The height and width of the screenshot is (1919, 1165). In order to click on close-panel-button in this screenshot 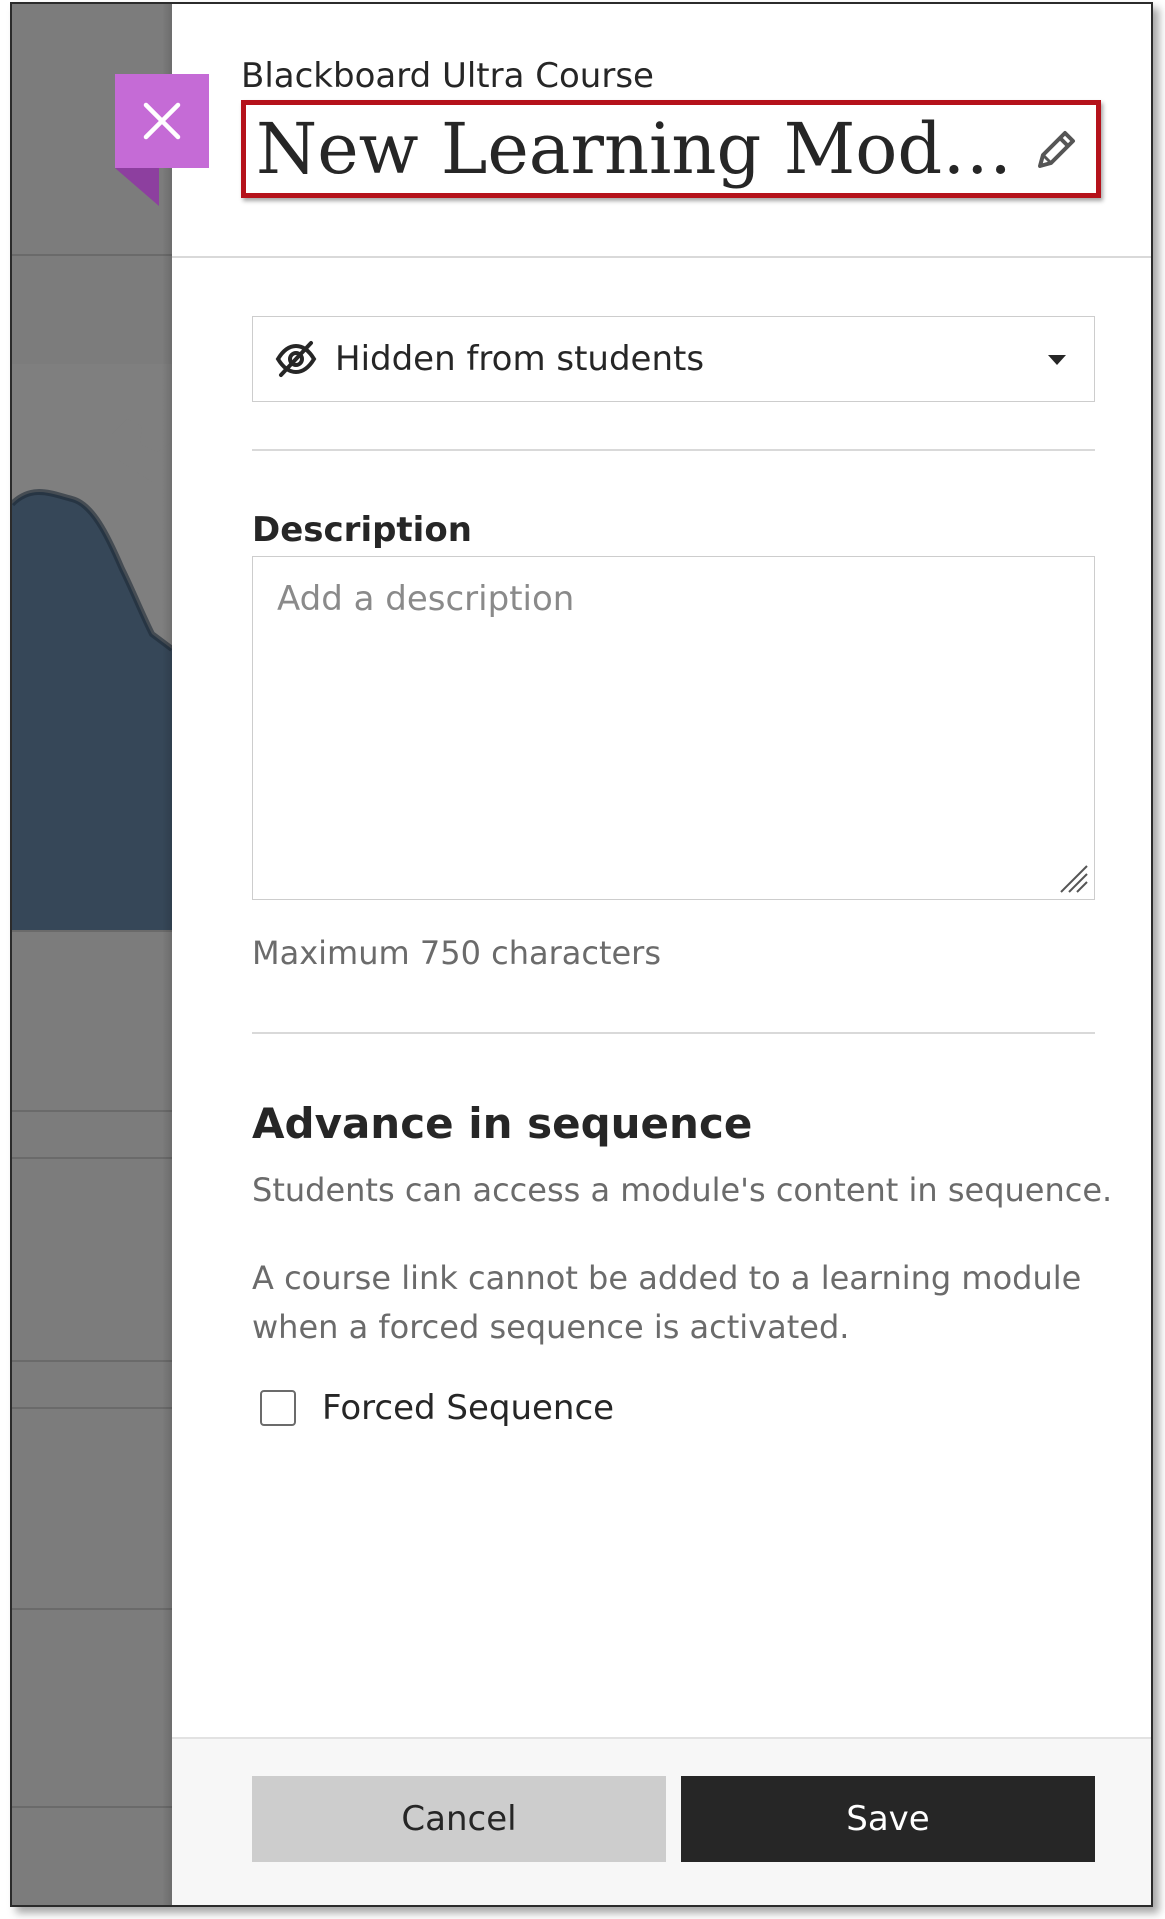, I will do `click(162, 121)`.